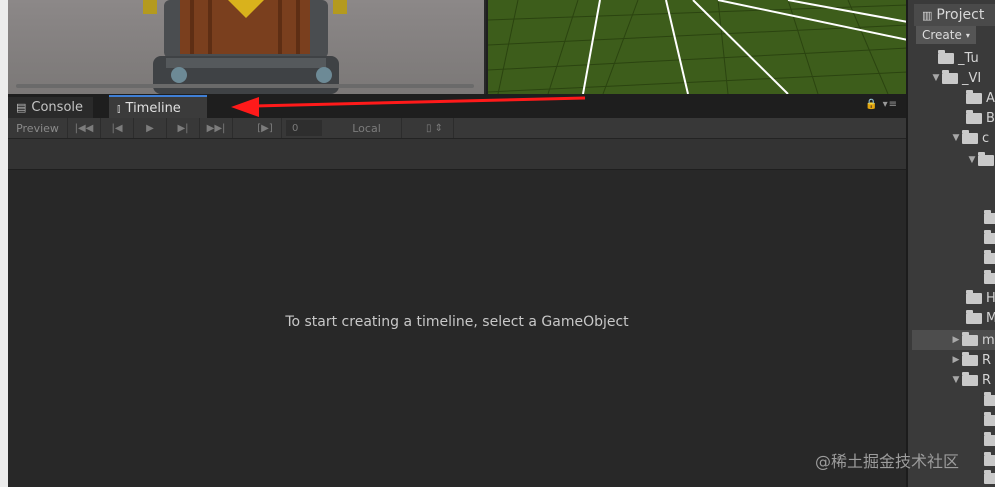 The width and height of the screenshot is (995, 487). Describe the element at coordinates (216, 128) in the screenshot. I see `go-to-end-icon: ▶▶|` at that location.